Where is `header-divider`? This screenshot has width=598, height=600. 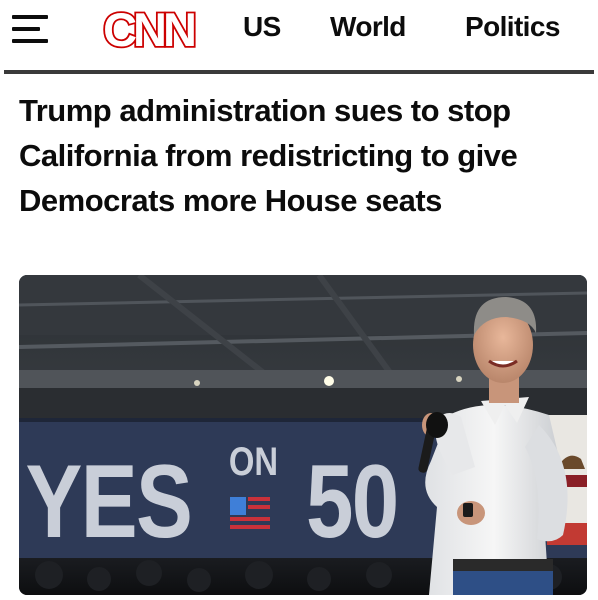 header-divider is located at coordinates (299, 72).